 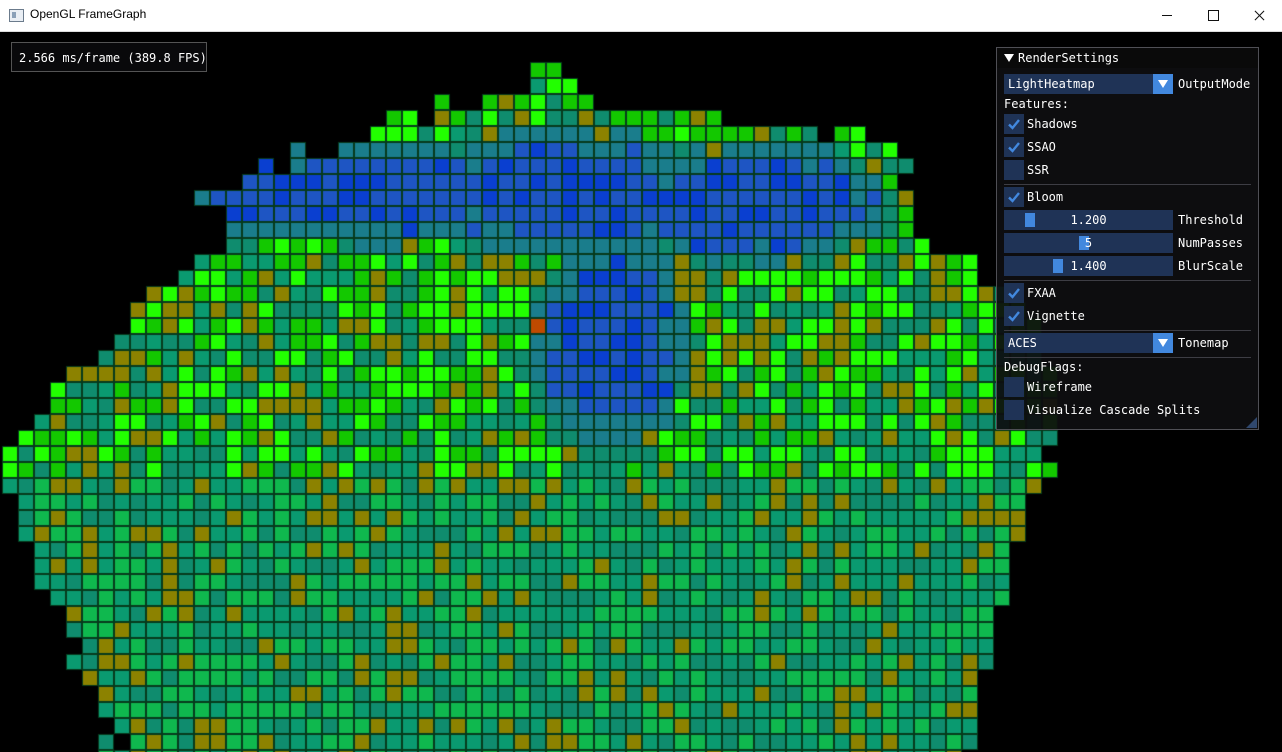 What do you see at coordinates (1211, 243) in the screenshot?
I see `num-passes-label: NumPasses` at bounding box center [1211, 243].